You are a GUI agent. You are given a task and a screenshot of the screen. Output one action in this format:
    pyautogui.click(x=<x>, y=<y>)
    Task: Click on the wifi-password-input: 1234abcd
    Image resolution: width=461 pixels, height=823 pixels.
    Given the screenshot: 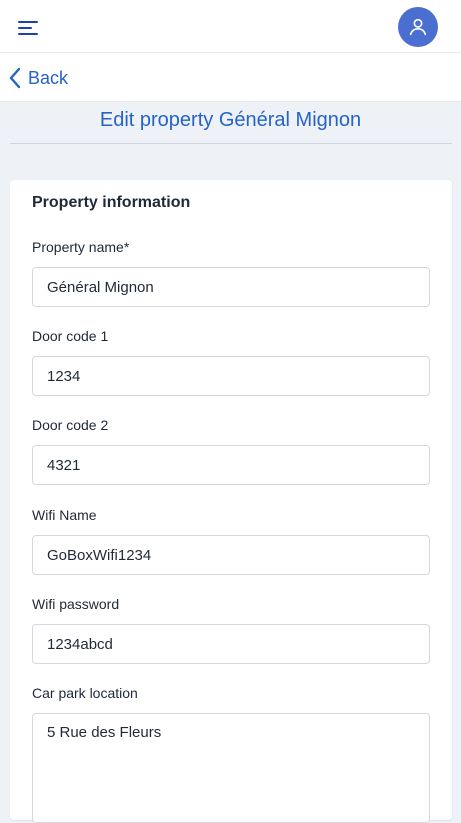 What is the action you would take?
    pyautogui.click(x=231, y=644)
    